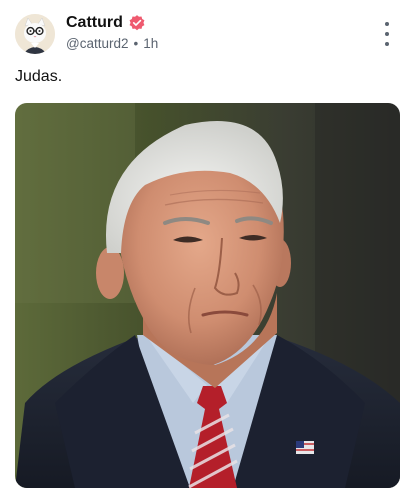 This screenshot has height=500, width=415. What do you see at coordinates (387, 24) in the screenshot?
I see `more-vertical-icon` at bounding box center [387, 24].